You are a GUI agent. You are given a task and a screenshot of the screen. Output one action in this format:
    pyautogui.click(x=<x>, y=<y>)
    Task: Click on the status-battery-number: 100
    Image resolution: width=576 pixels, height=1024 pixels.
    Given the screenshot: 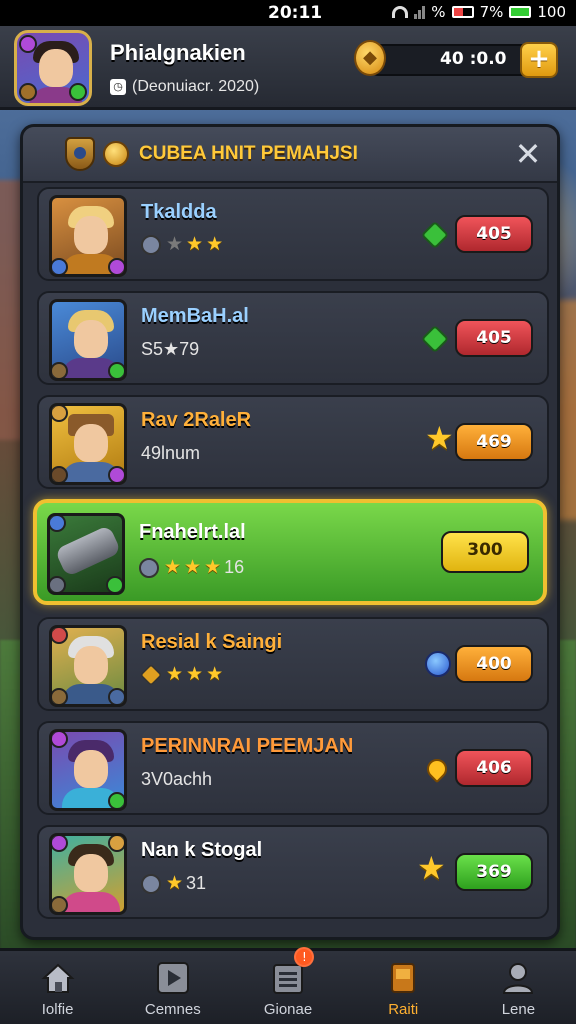 What is the action you would take?
    pyautogui.click(x=551, y=12)
    